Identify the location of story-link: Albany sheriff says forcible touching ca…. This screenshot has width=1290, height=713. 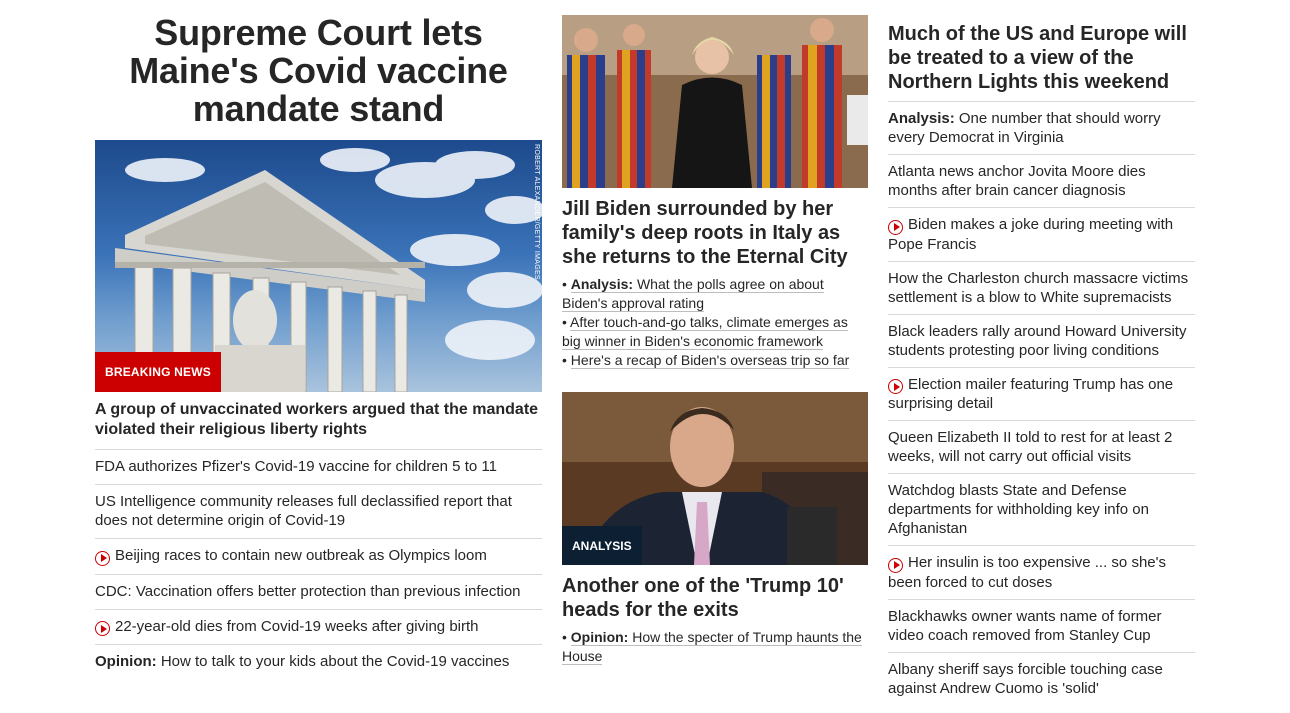
(1025, 679).